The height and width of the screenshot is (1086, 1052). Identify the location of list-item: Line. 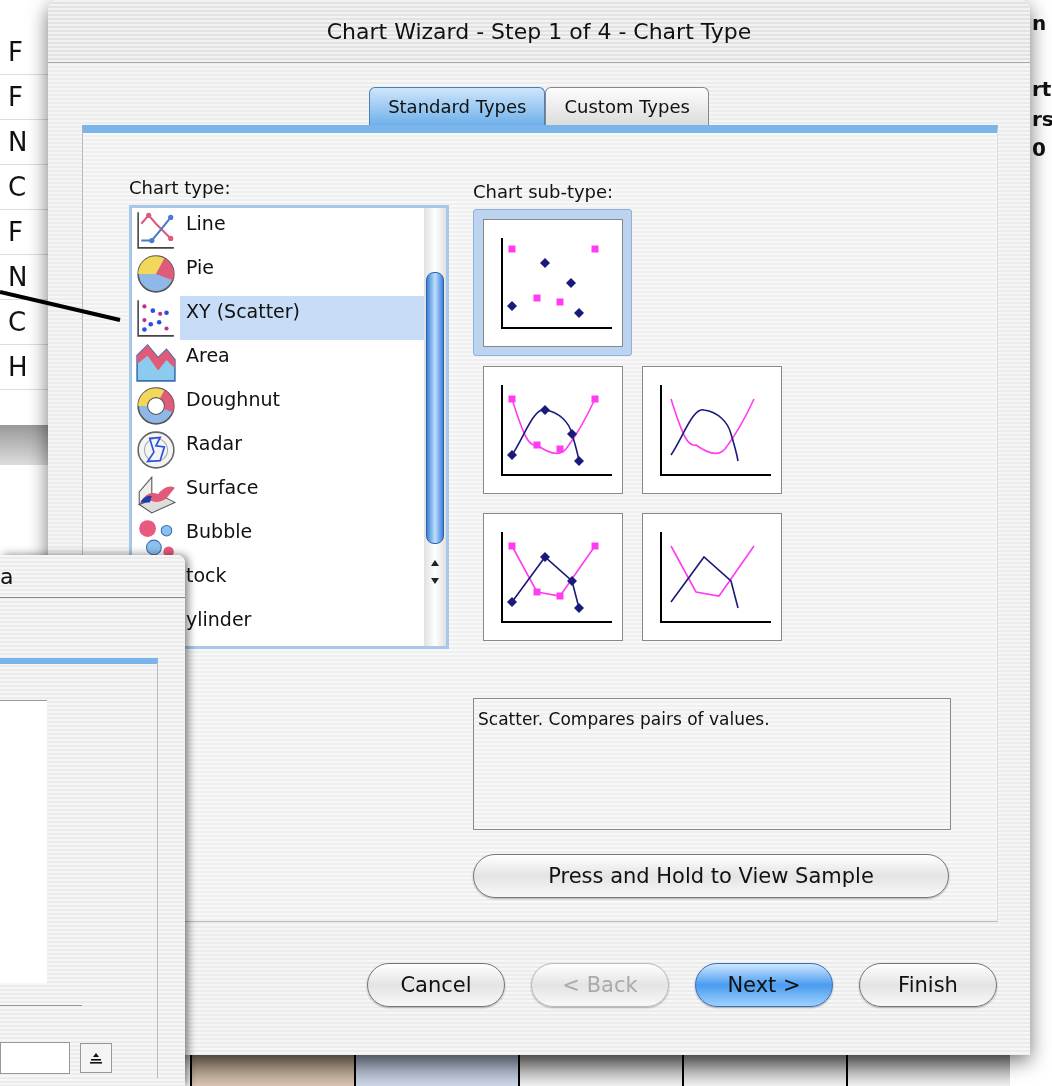
(278, 230).